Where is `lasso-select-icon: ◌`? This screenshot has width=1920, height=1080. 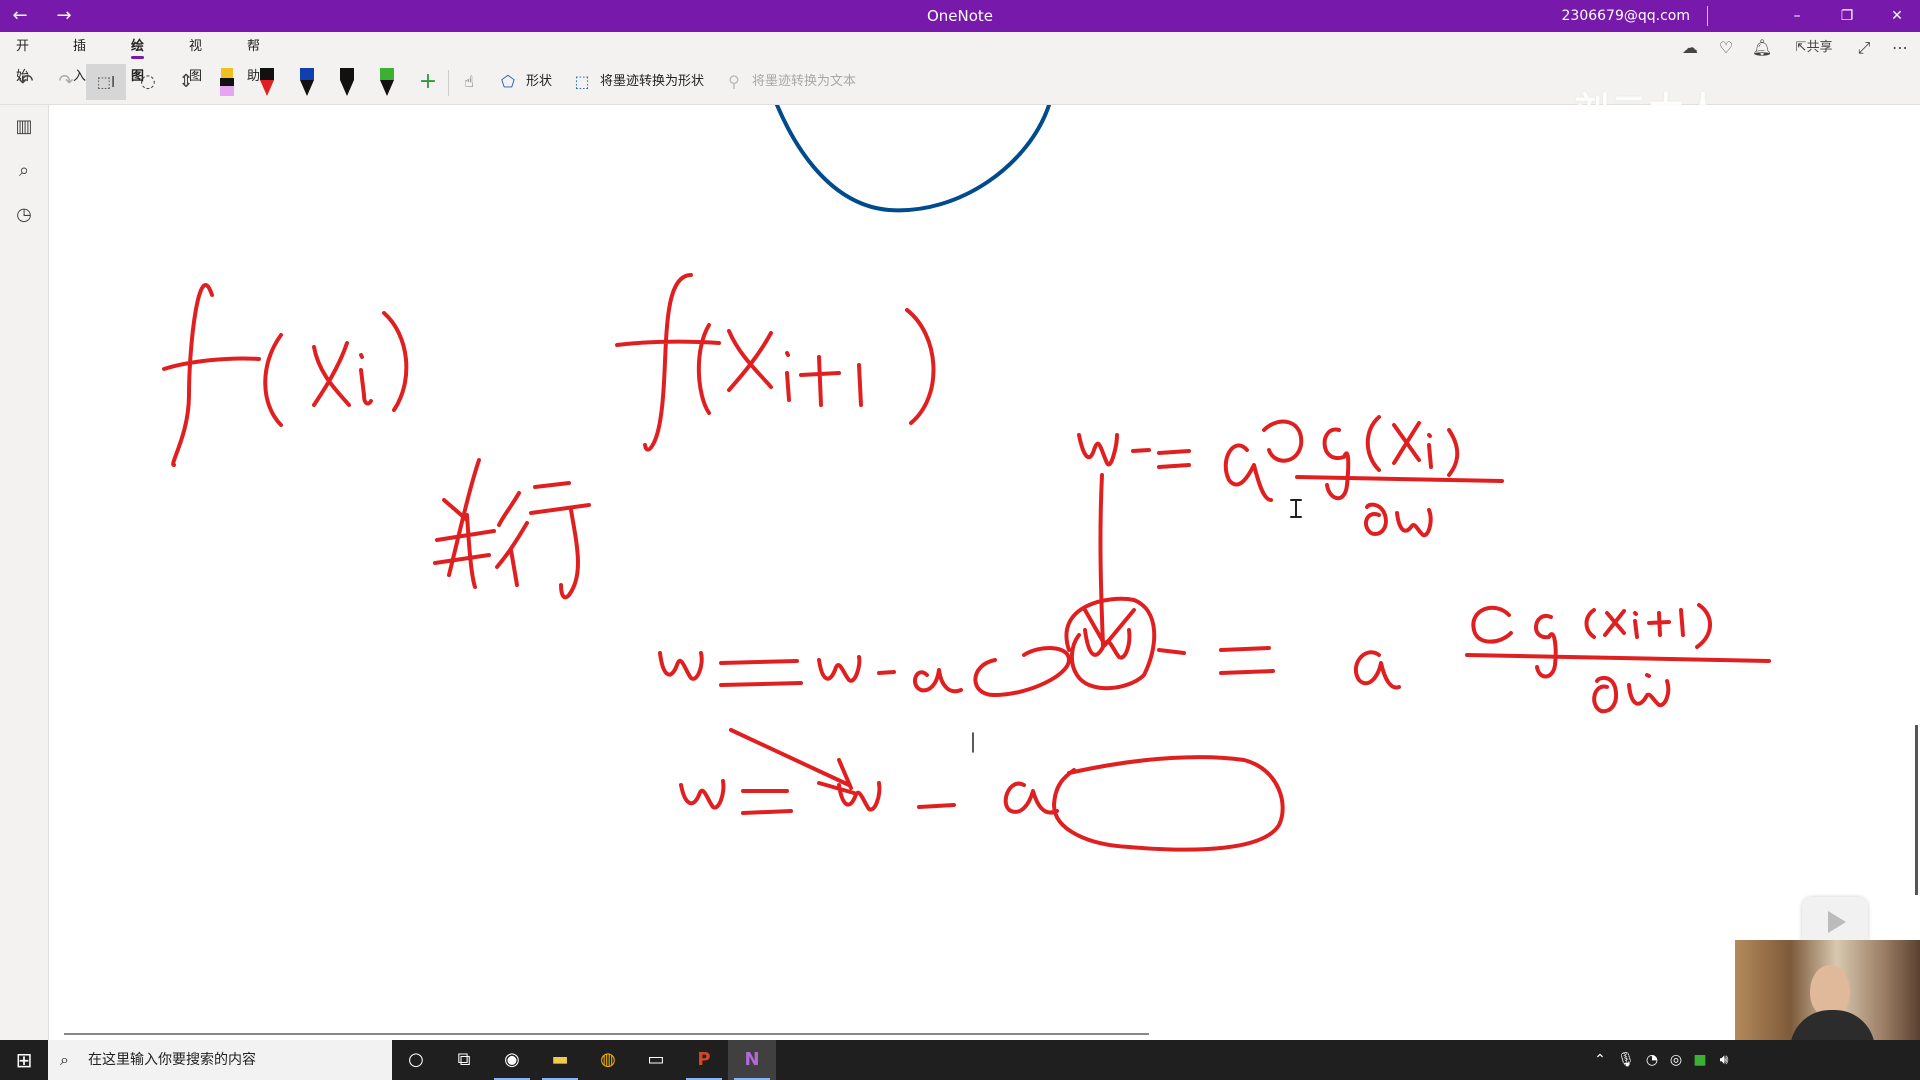 lasso-select-icon: ◌ is located at coordinates (148, 82).